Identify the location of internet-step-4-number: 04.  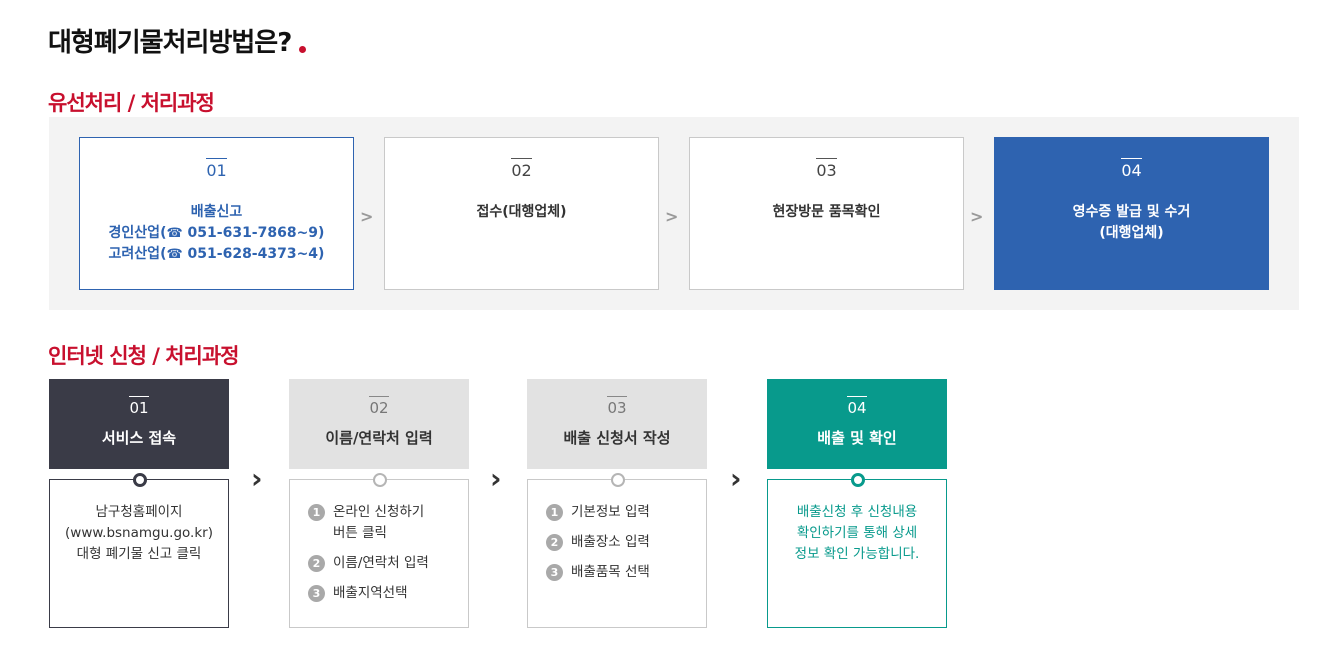
(857, 406).